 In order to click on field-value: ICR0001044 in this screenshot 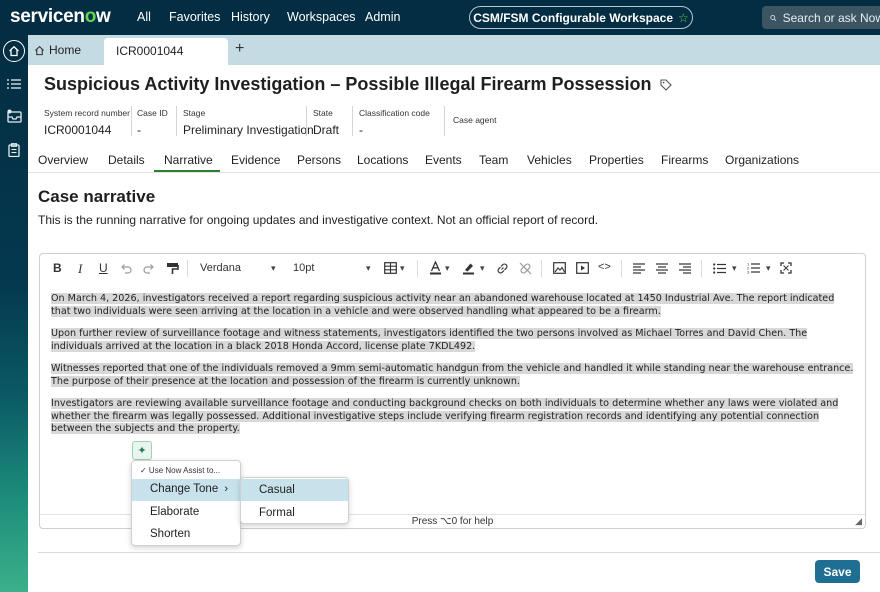, I will do `click(78, 130)`.